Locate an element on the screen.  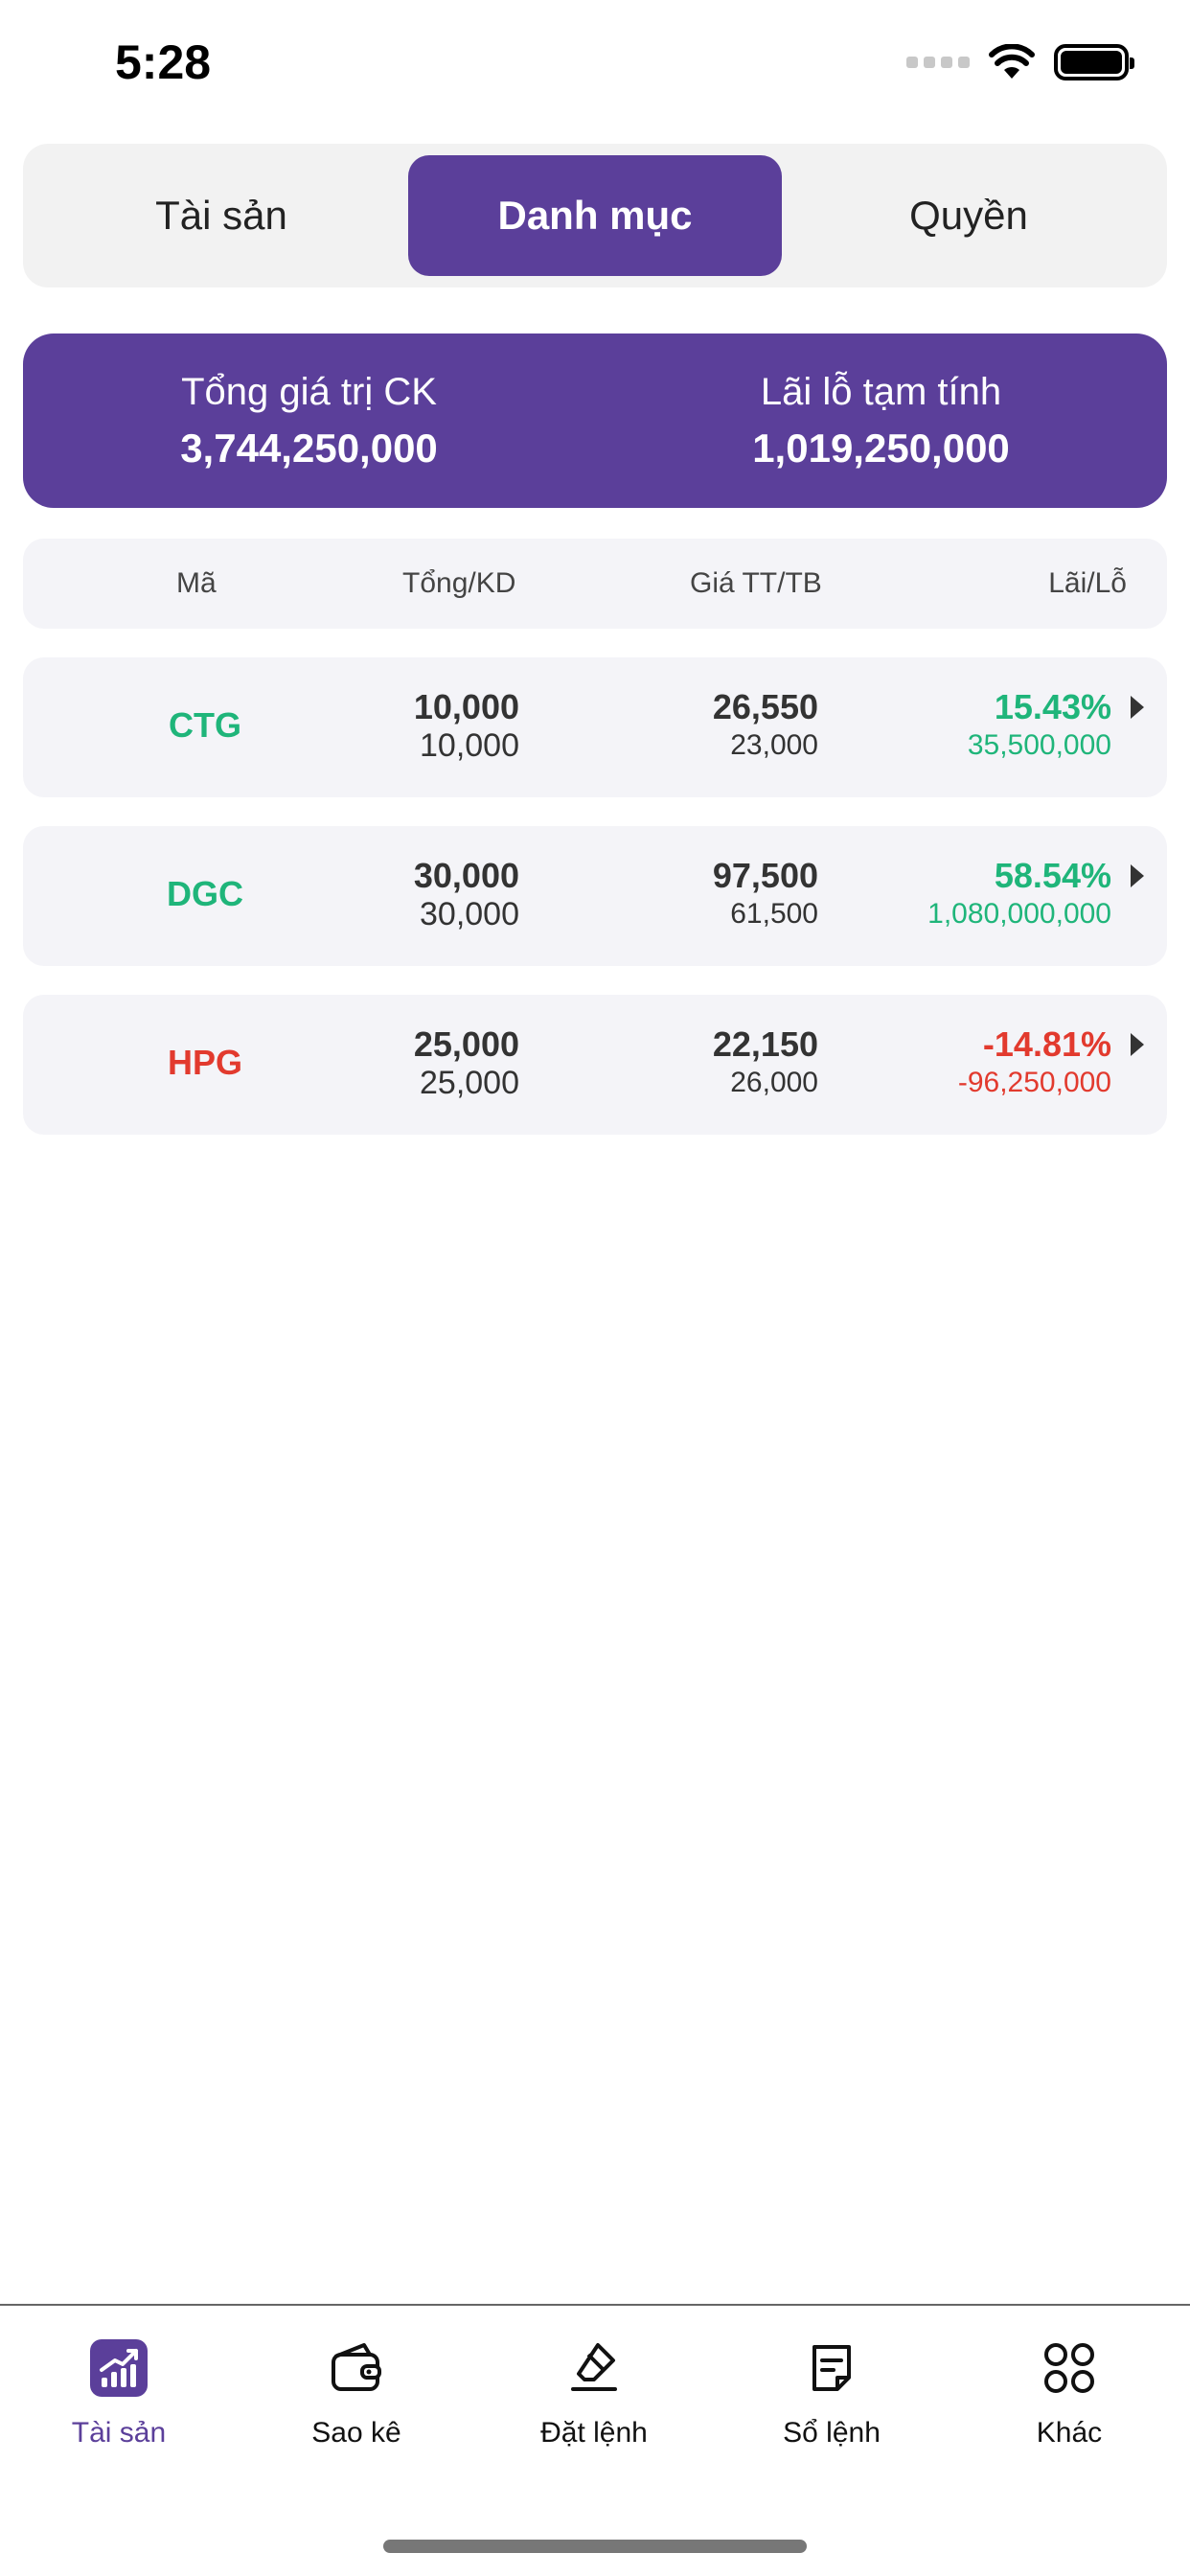
row-code: CTG is located at coordinates (205, 725).